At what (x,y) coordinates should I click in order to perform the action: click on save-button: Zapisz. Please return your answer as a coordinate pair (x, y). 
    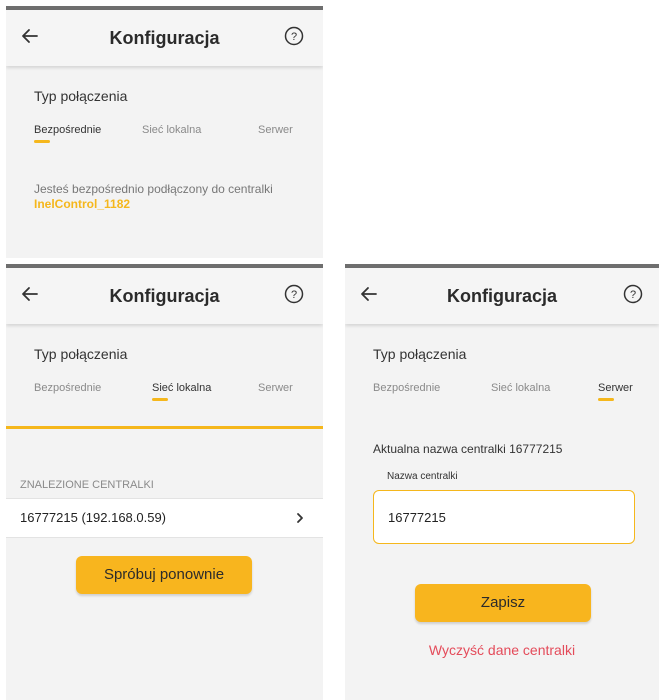
    Looking at the image, I should click on (503, 603).